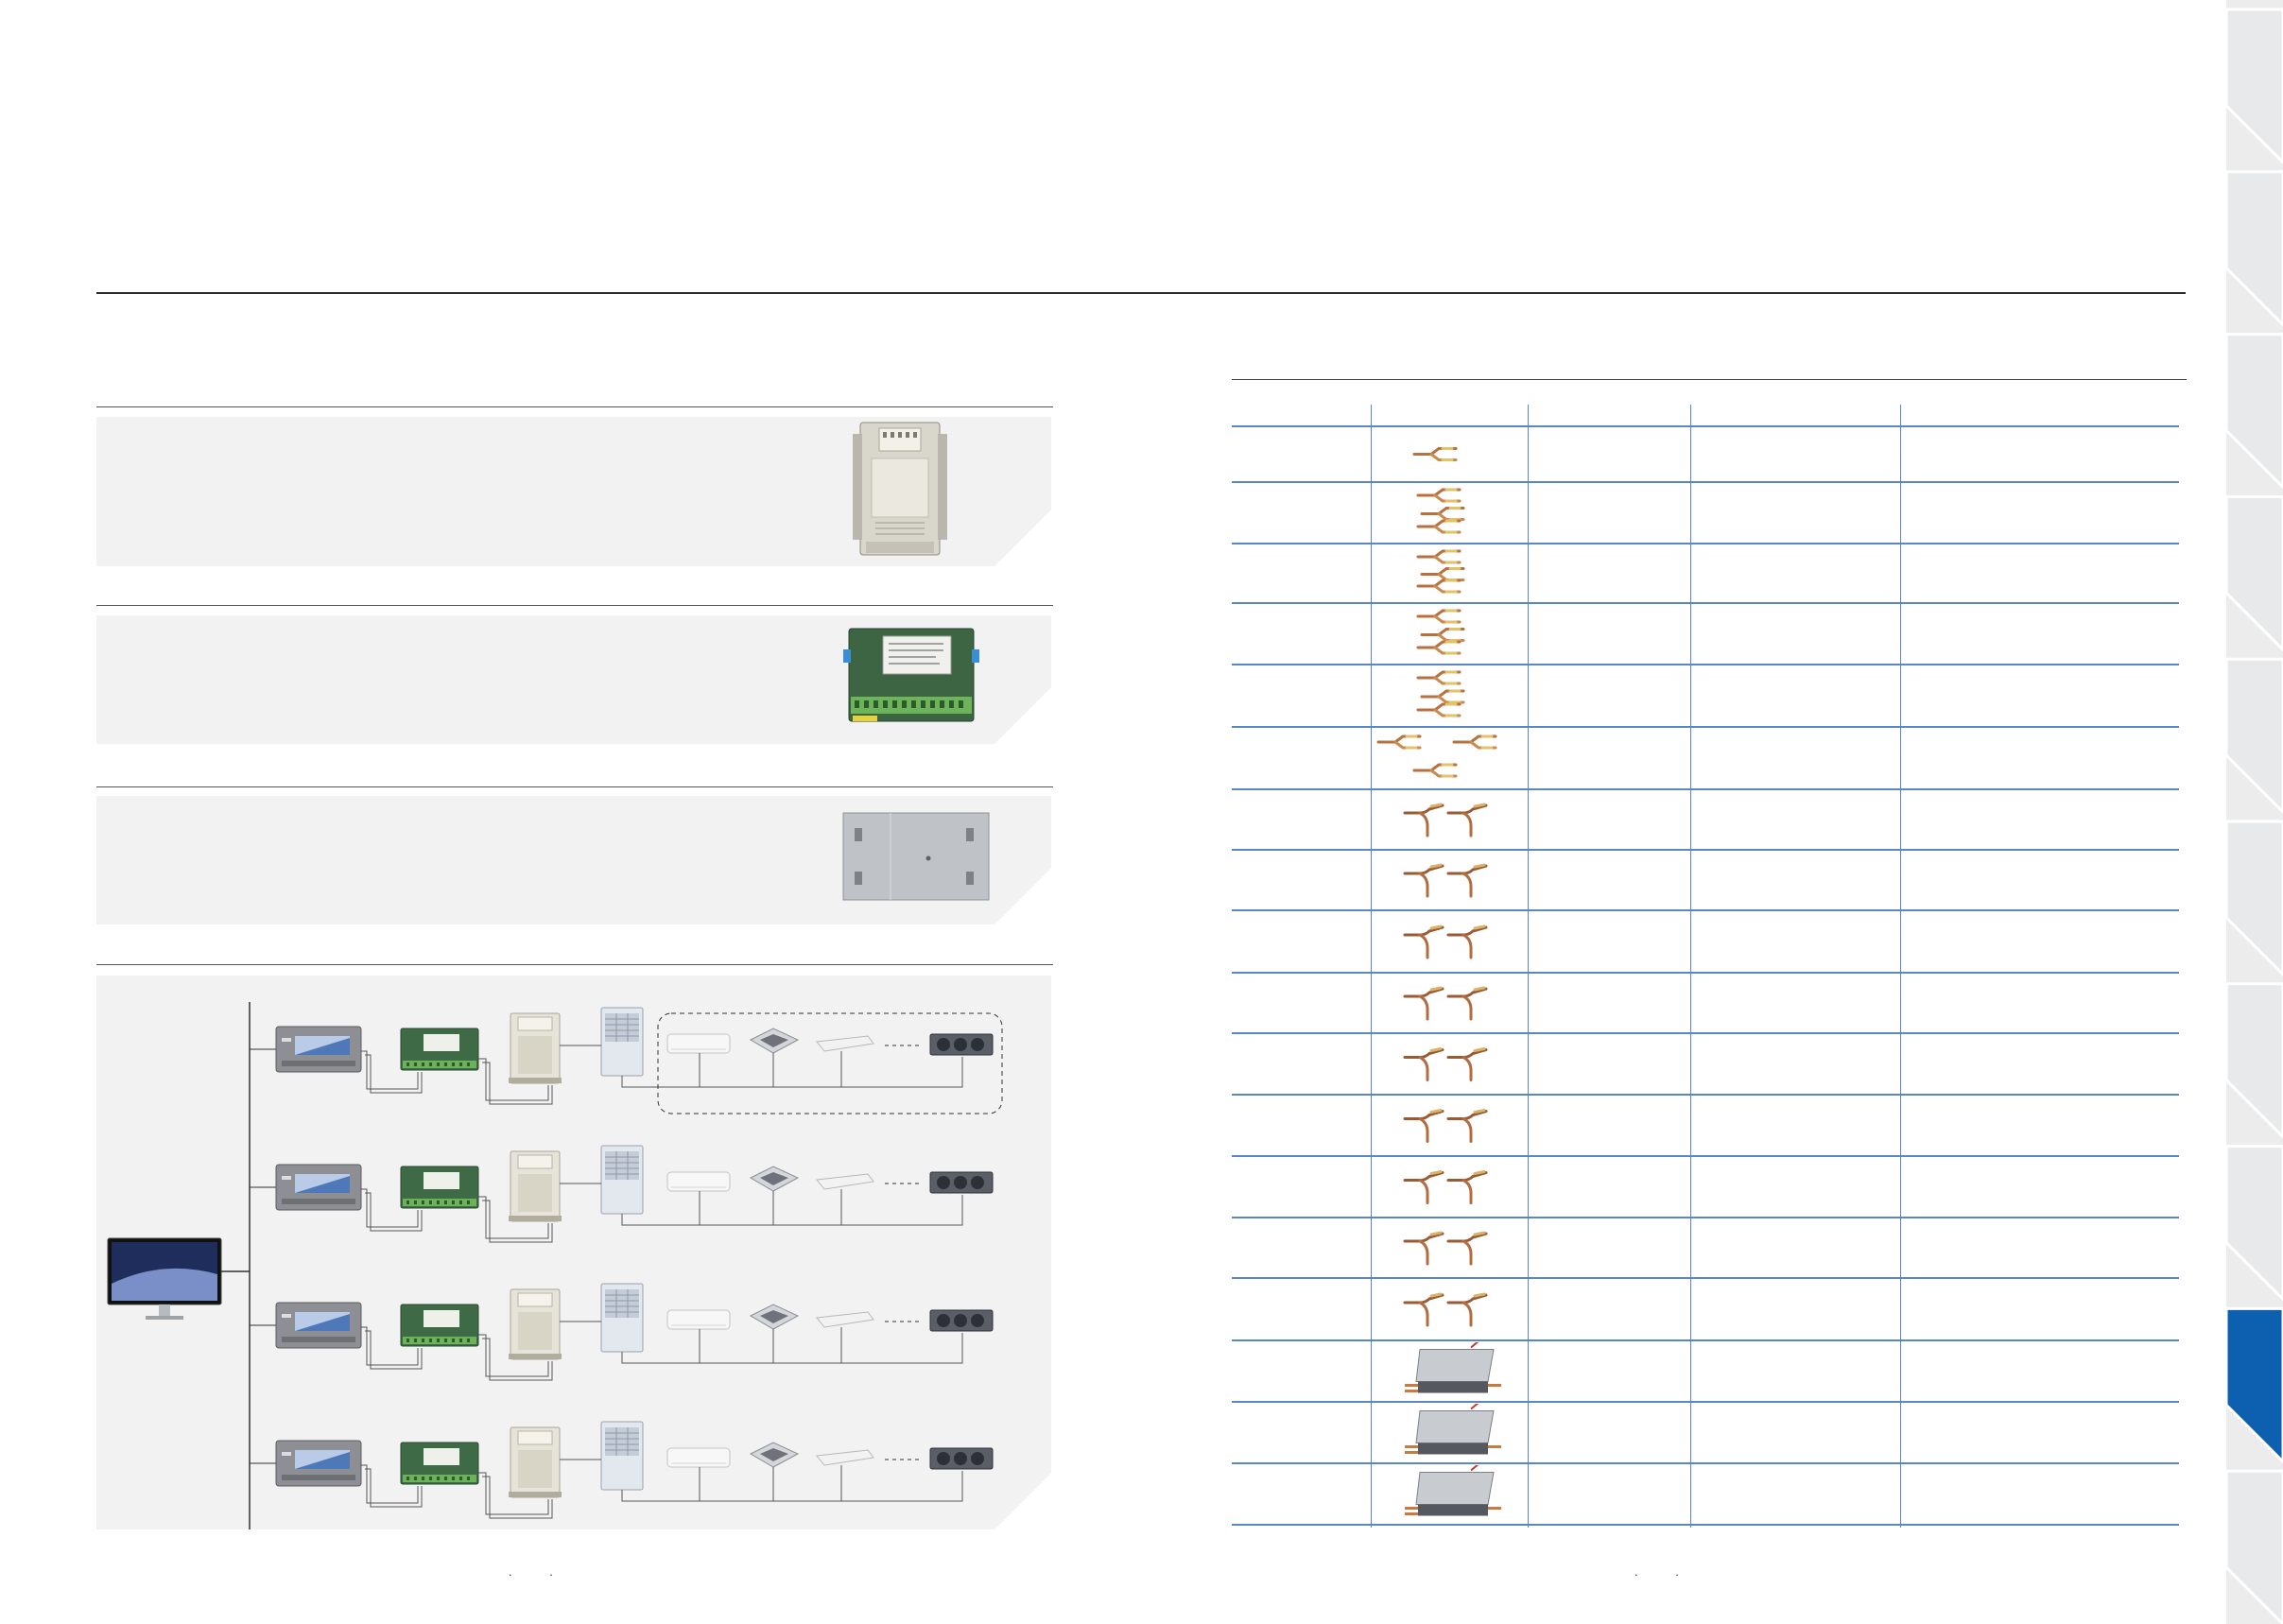 The width and height of the screenshot is (2283, 1624). What do you see at coordinates (1435, 454) in the screenshot?
I see `y-branch-joint-icon` at bounding box center [1435, 454].